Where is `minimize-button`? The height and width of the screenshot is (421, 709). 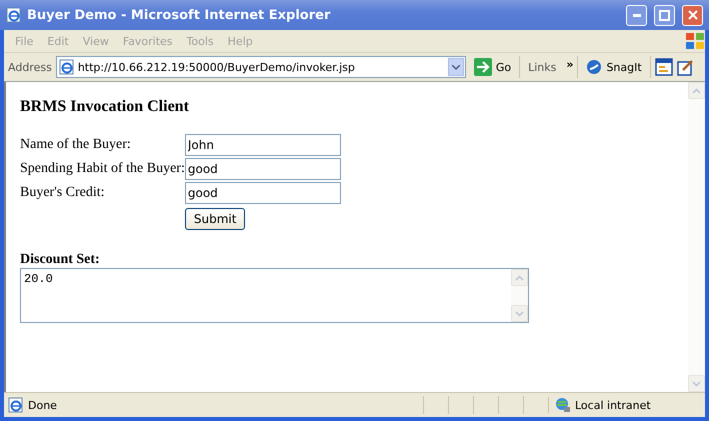 minimize-button is located at coordinates (636, 15).